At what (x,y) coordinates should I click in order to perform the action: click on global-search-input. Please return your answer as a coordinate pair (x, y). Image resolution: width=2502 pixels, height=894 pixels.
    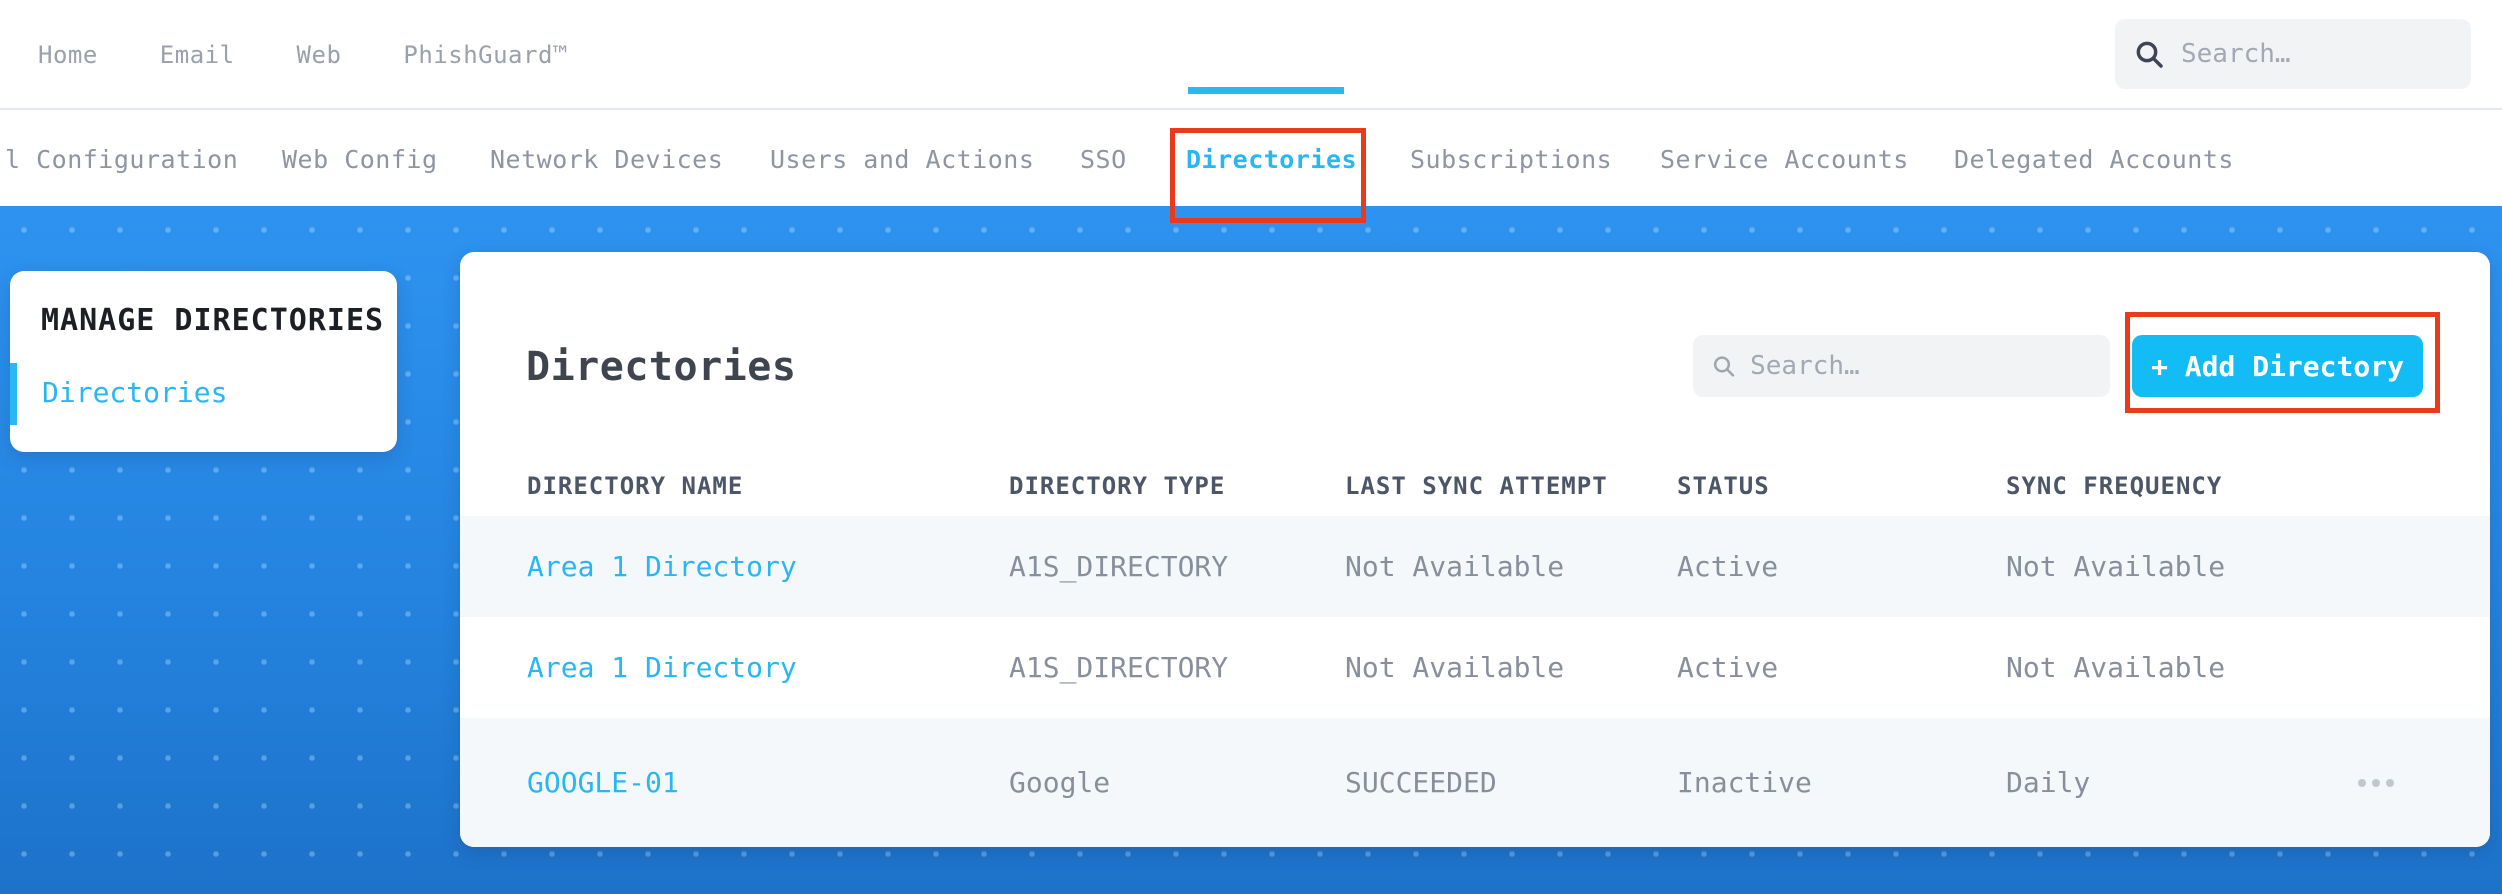
    Looking at the image, I should click on (2317, 54).